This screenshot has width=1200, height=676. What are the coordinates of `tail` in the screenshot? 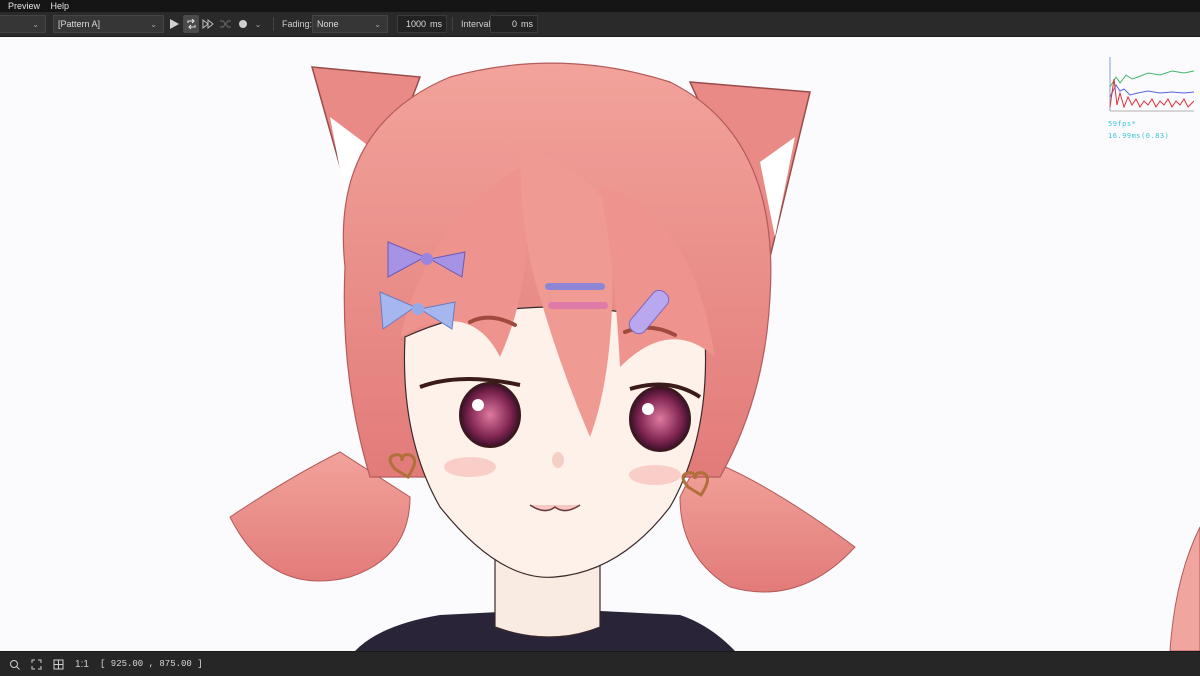 It's located at (1184, 588).